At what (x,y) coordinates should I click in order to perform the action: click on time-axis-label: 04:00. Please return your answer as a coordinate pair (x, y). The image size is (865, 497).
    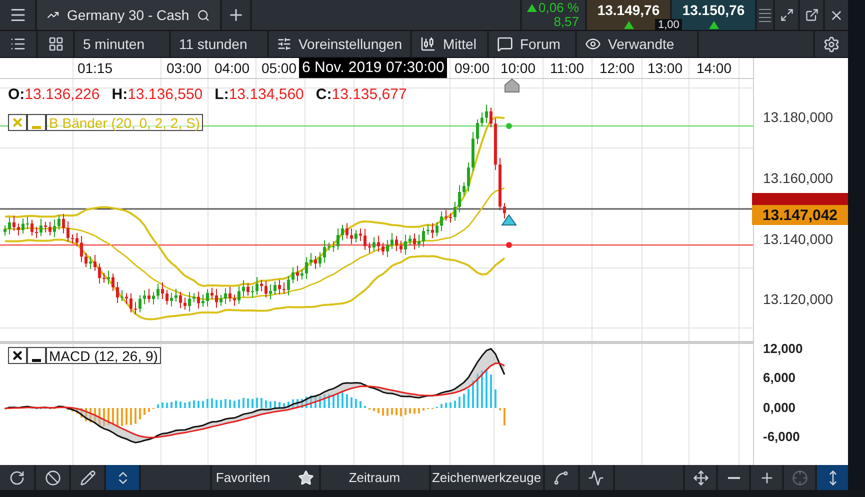
    Looking at the image, I should click on (232, 68).